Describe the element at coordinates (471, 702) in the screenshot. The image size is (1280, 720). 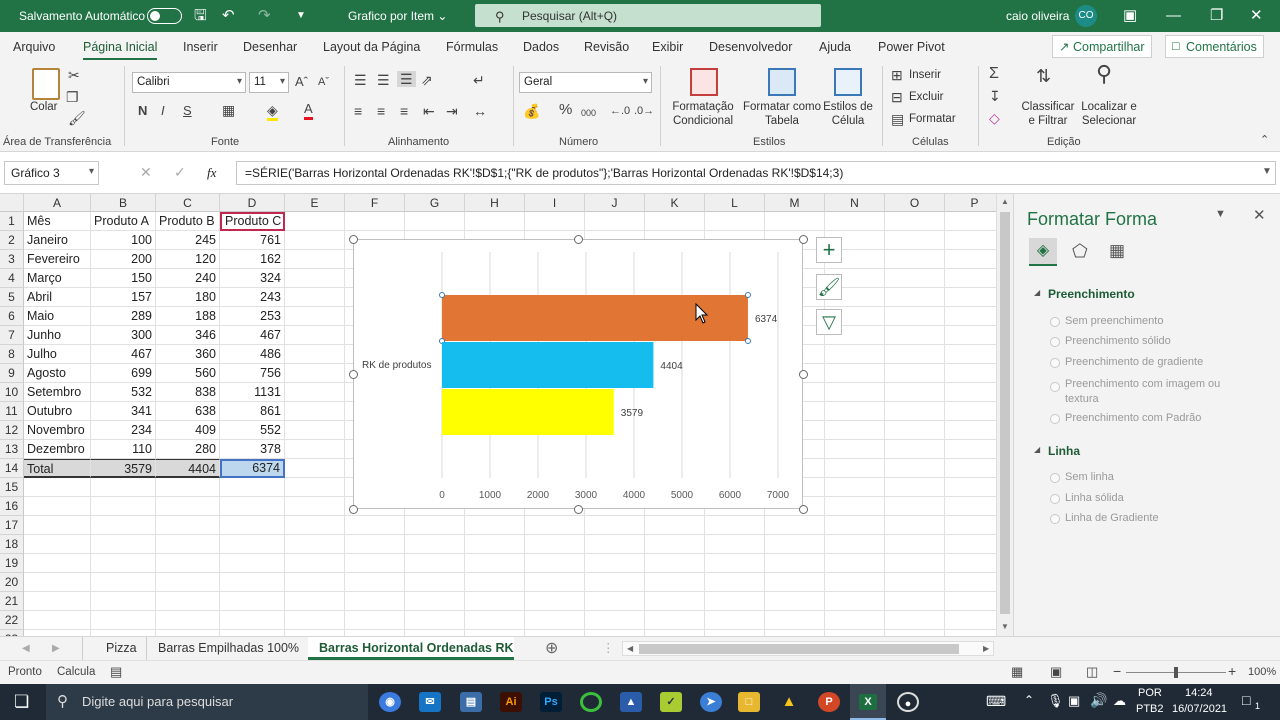
I see `store-icon: ▤` at that location.